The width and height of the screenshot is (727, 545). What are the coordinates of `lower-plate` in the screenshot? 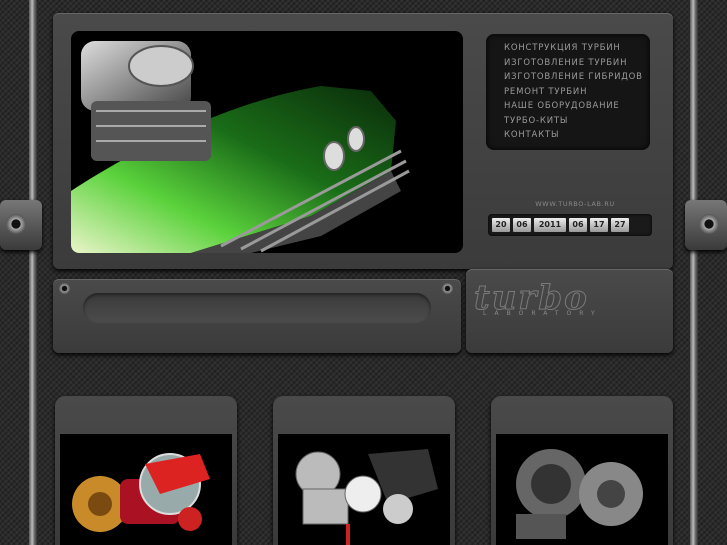 It's located at (257, 316).